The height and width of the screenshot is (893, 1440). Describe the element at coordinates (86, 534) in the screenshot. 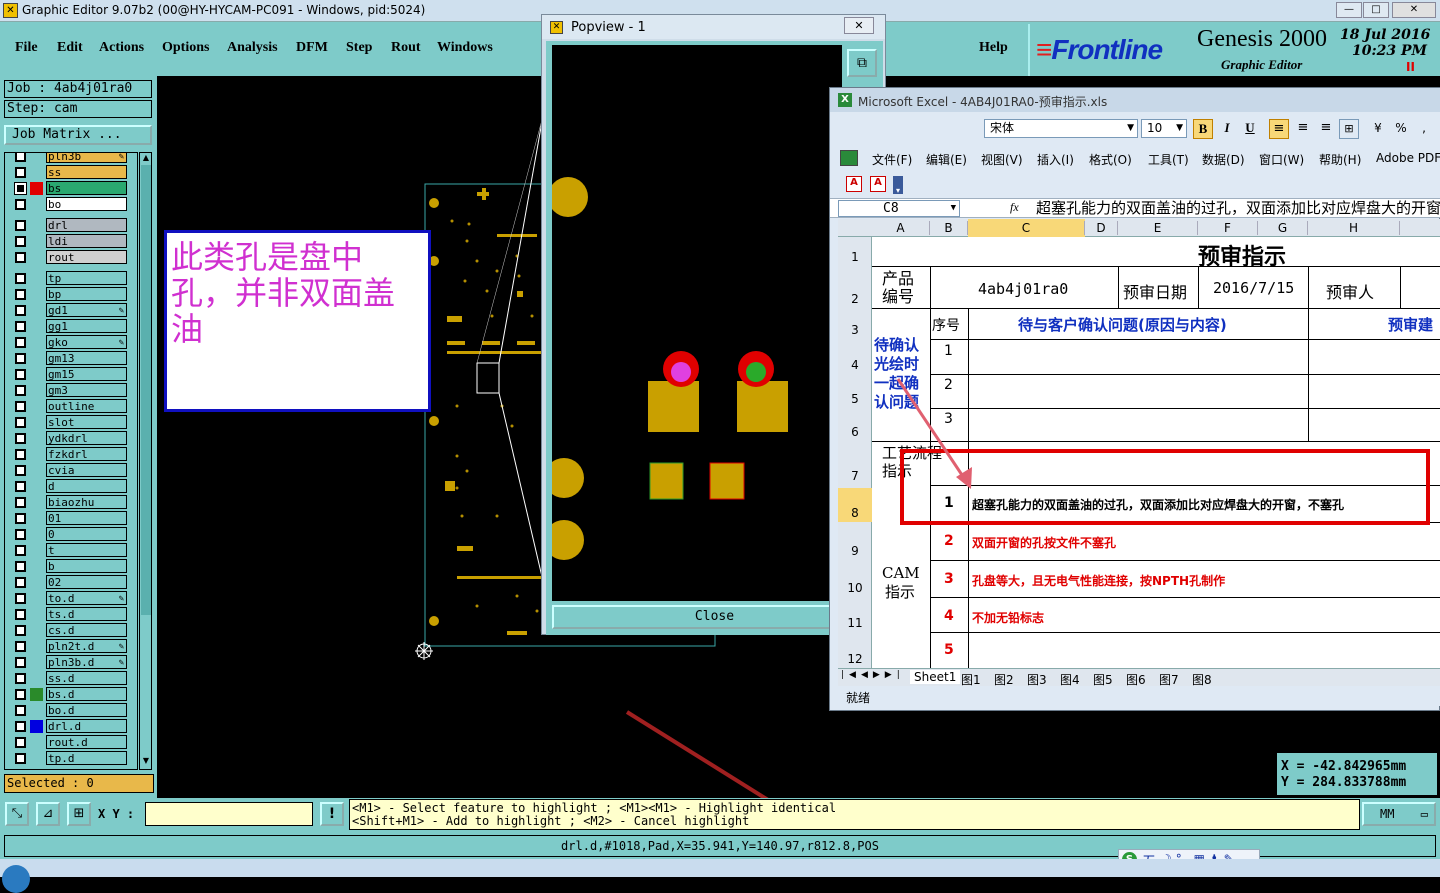

I see `layer-name: 0` at that location.